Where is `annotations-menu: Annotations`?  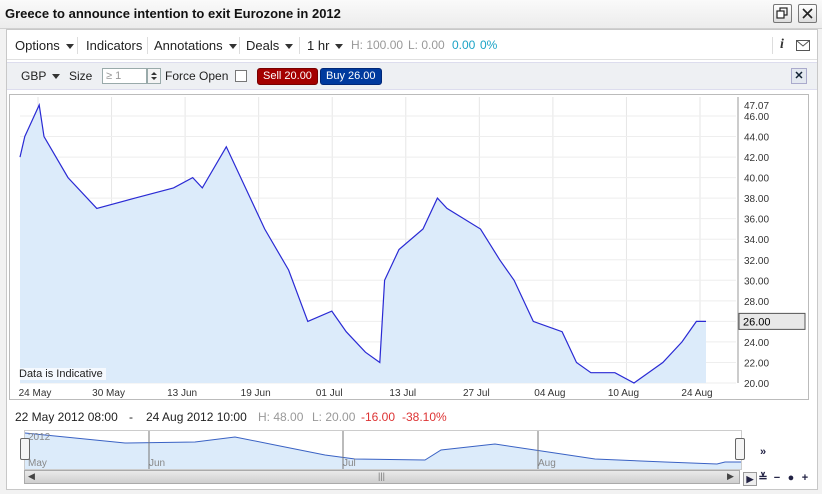 annotations-menu: Annotations is located at coordinates (195, 45).